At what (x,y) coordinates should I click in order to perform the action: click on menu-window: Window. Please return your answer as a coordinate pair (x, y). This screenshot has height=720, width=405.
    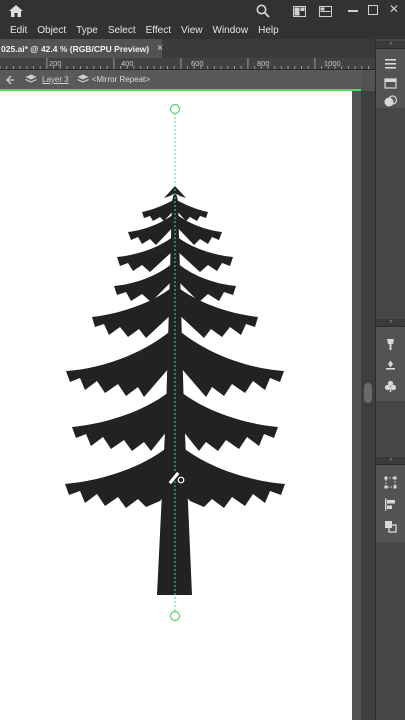
    Looking at the image, I should click on (231, 30).